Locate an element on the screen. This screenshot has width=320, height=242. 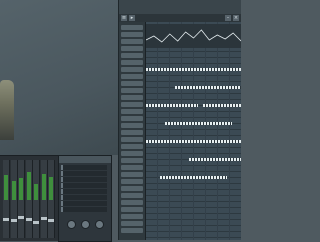
track-header-column is located at coordinates (132, 131).